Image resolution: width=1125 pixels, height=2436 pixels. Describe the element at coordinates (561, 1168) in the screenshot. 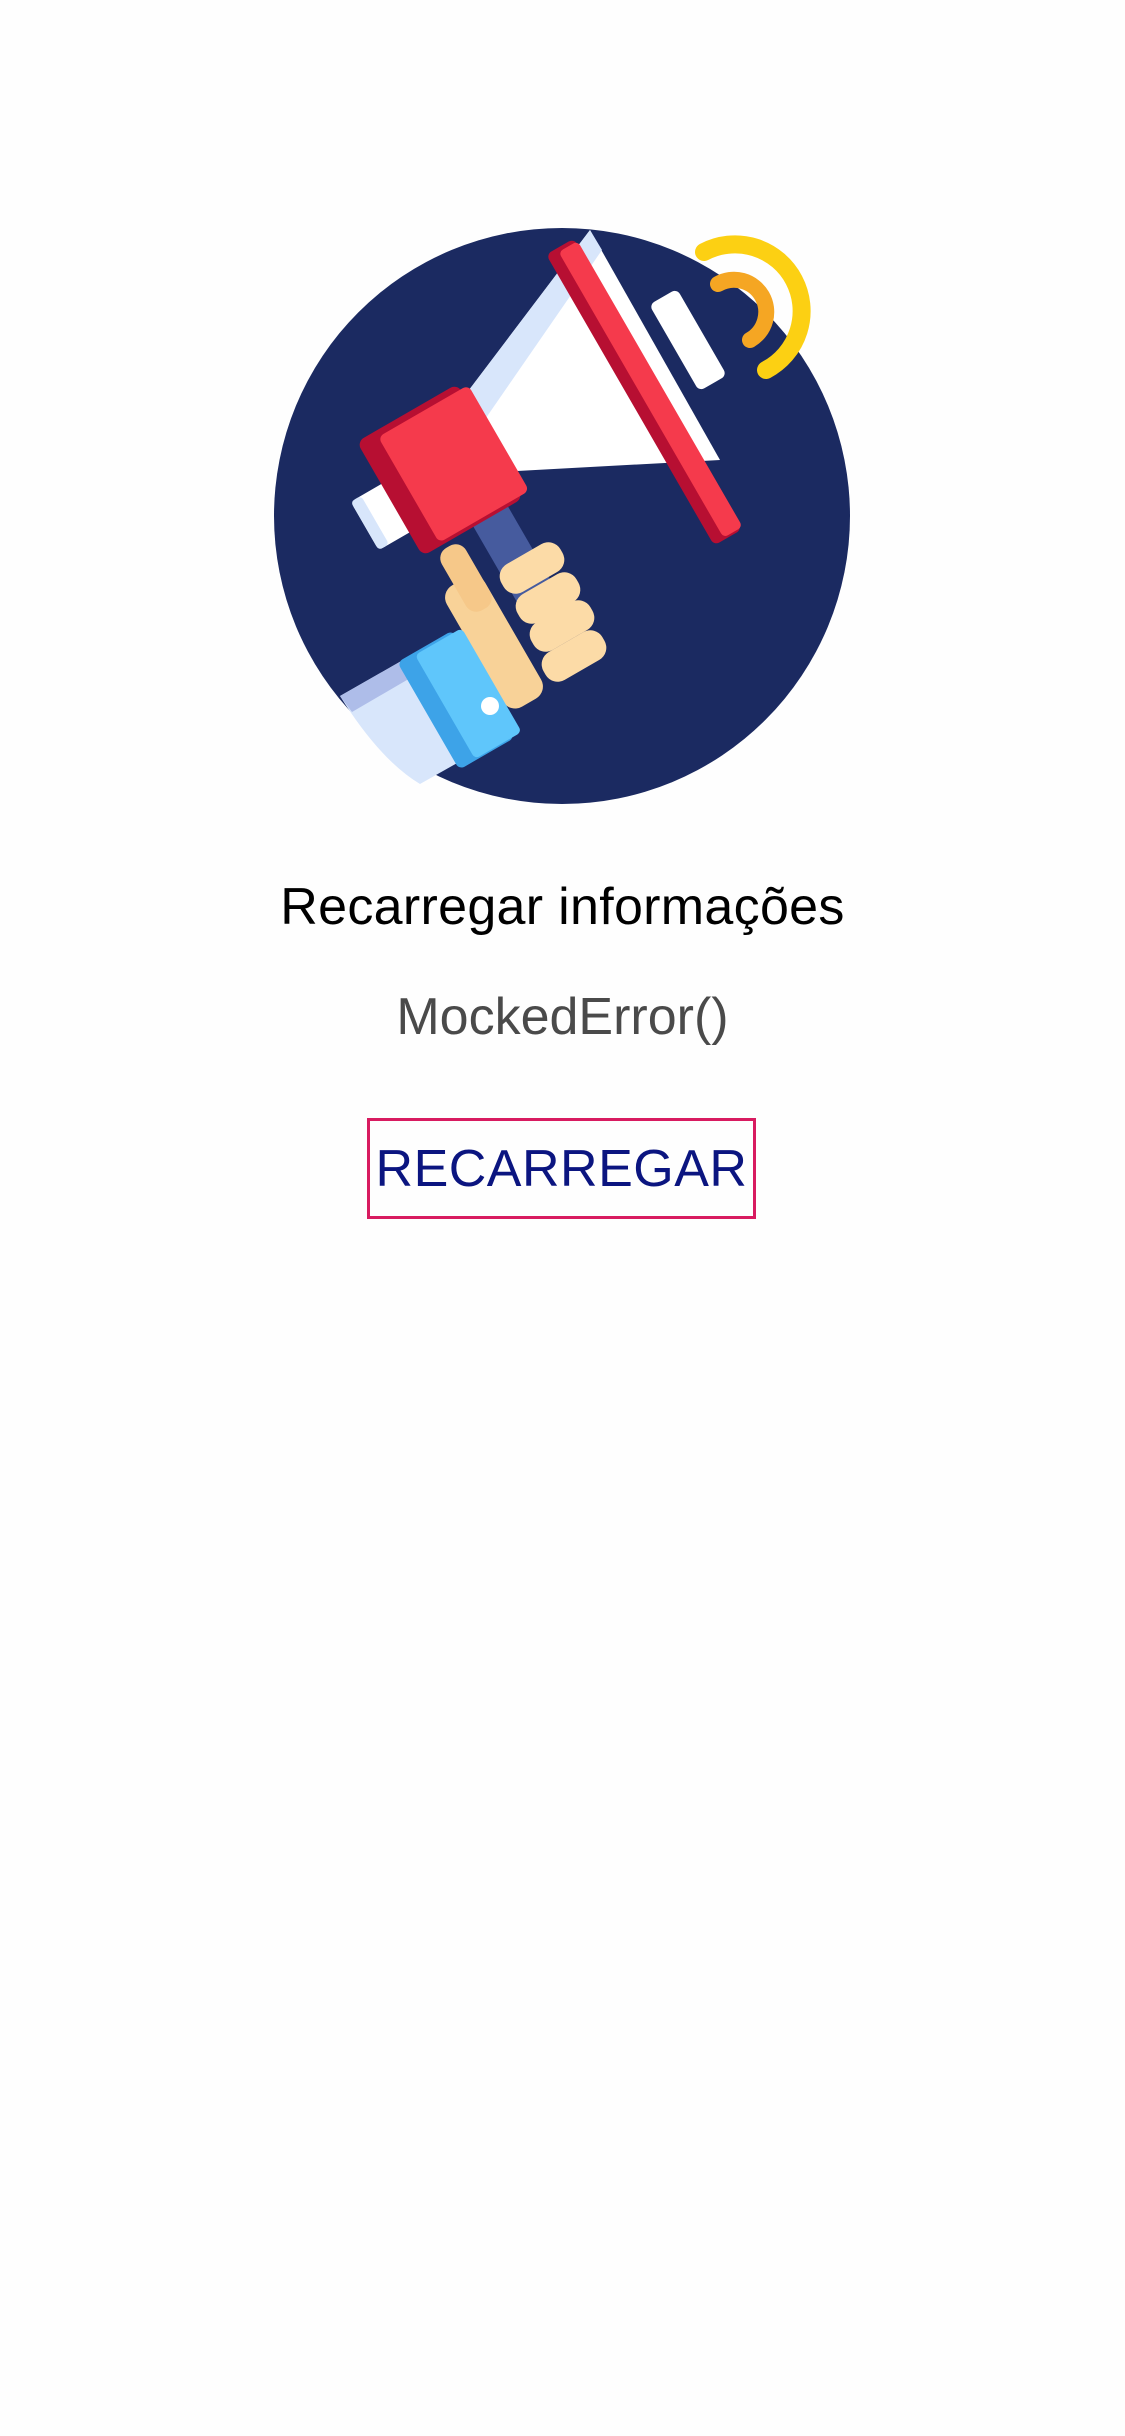

I see `reload-button: RECARREGAR` at that location.